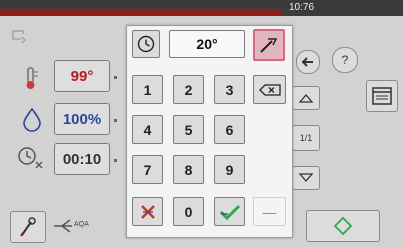 The height and width of the screenshot is (247, 403). I want to click on cancel-icon, so click(147, 211).